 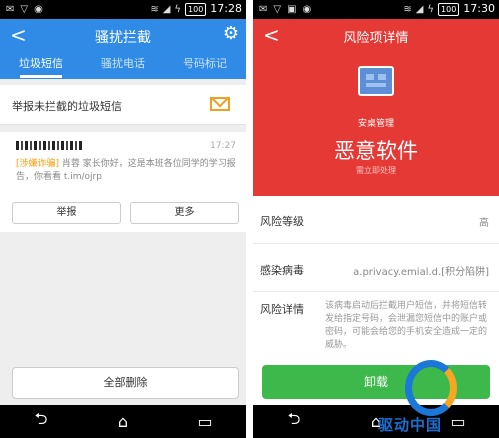 I want to click on app-name: 安桌管理, so click(x=375, y=124).